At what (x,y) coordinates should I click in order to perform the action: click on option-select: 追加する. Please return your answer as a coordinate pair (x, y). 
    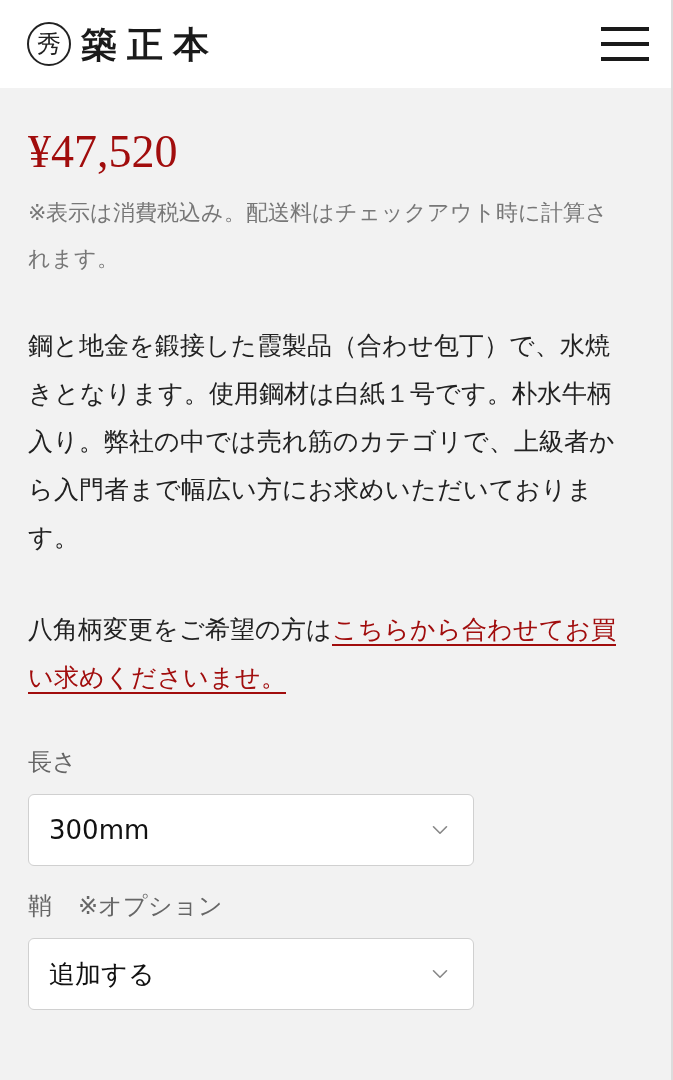
    Looking at the image, I should click on (251, 974).